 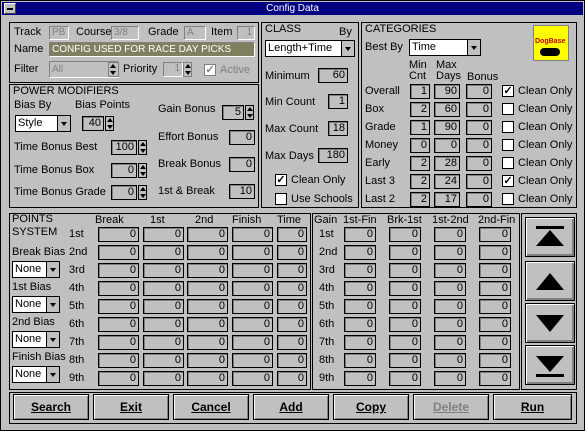 What do you see at coordinates (233, 112) in the screenshot?
I see `gain-bonus-field: 5` at bounding box center [233, 112].